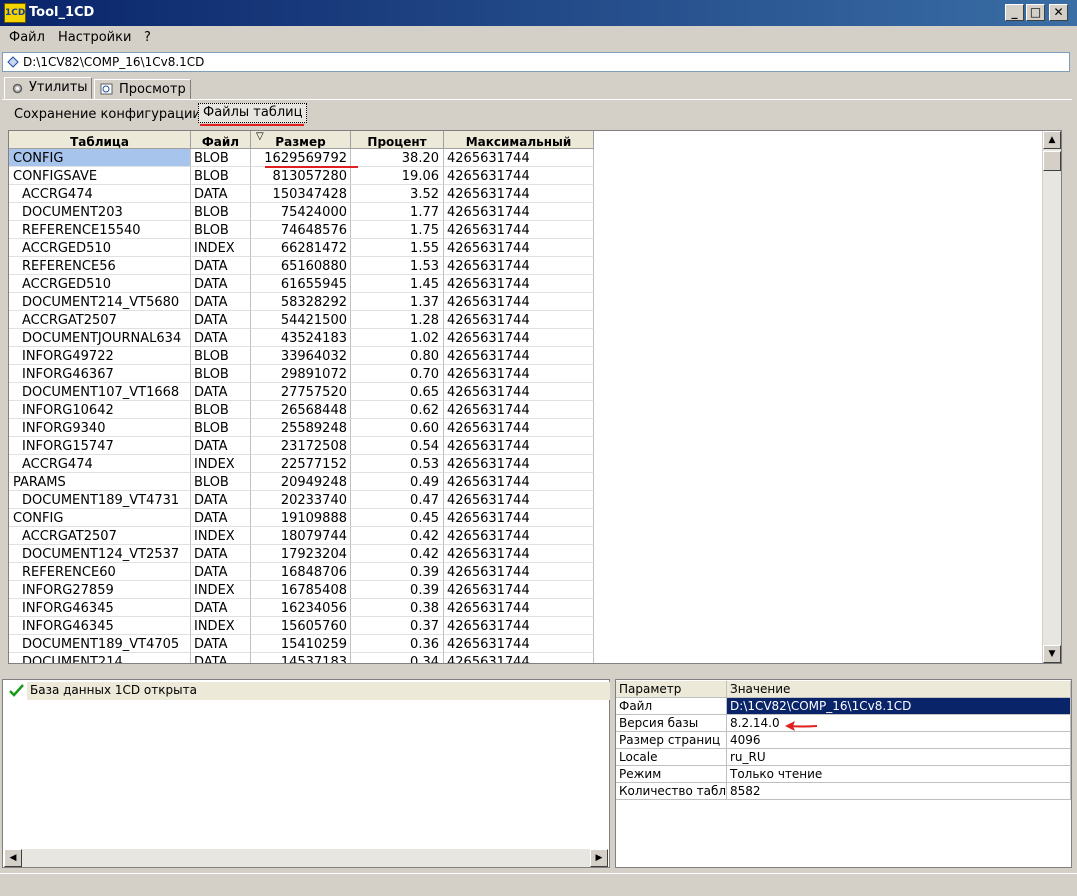 The height and width of the screenshot is (896, 1077). Describe the element at coordinates (671, 689) in the screenshot. I see `column-header-parameter: Параметр` at that location.